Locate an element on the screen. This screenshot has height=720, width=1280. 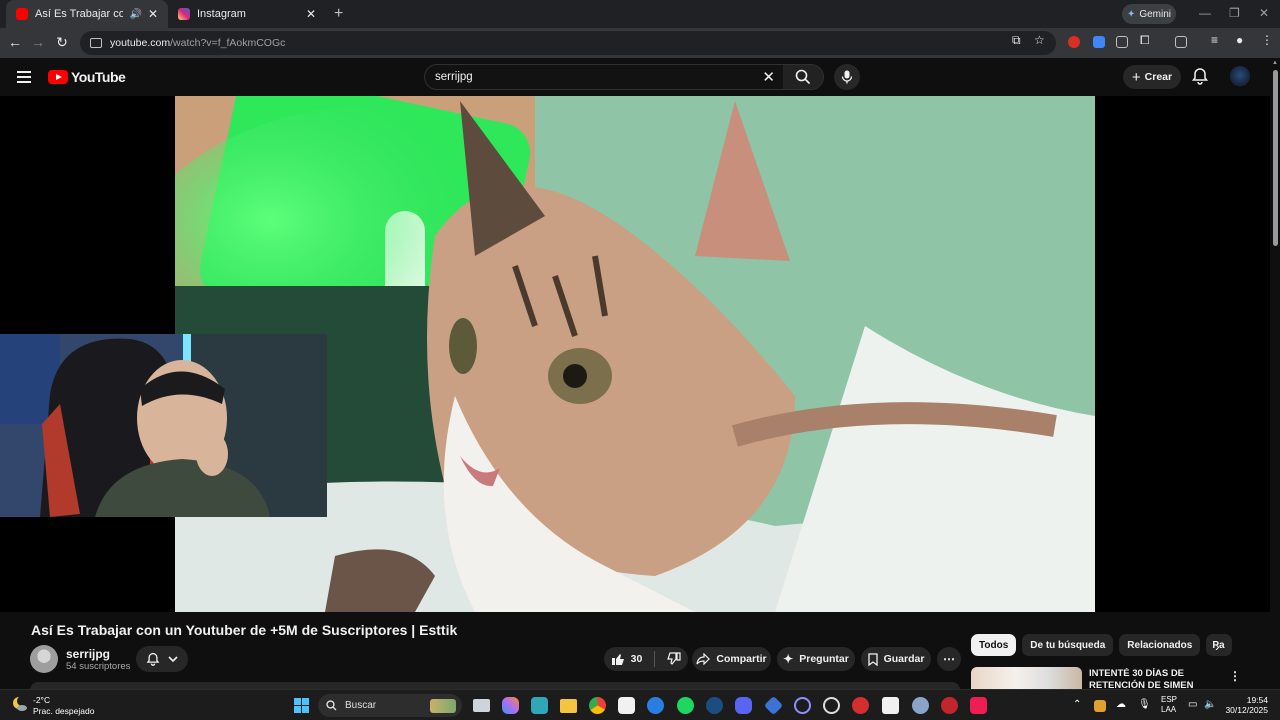
chip-todos: Todos is located at coordinates (994, 645).